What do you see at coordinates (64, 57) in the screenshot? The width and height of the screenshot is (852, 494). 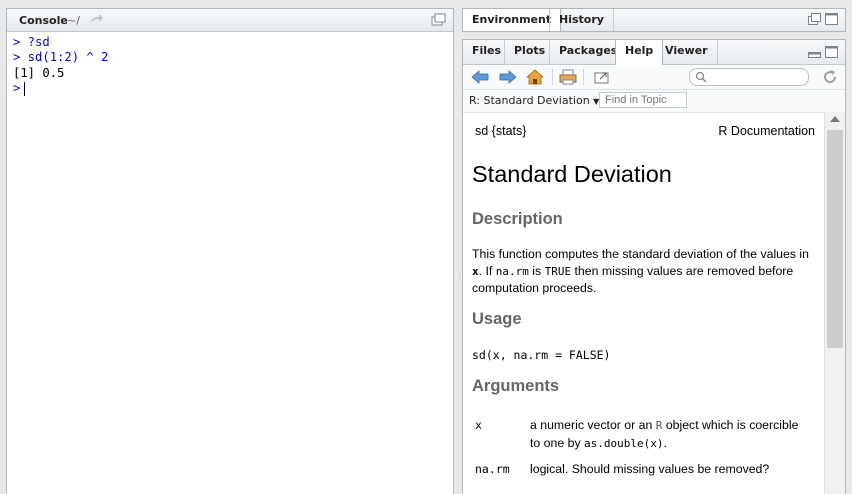 I see `console-command: sd(1:2) ^ 2` at bounding box center [64, 57].